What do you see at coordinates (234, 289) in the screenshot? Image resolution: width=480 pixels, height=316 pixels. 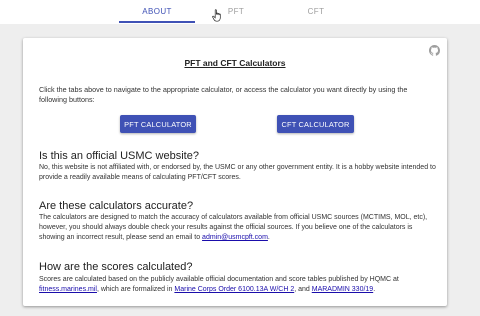 I see `marine-corps-order-link: Marine Corps Order 6100.13A W/CH 2` at bounding box center [234, 289].